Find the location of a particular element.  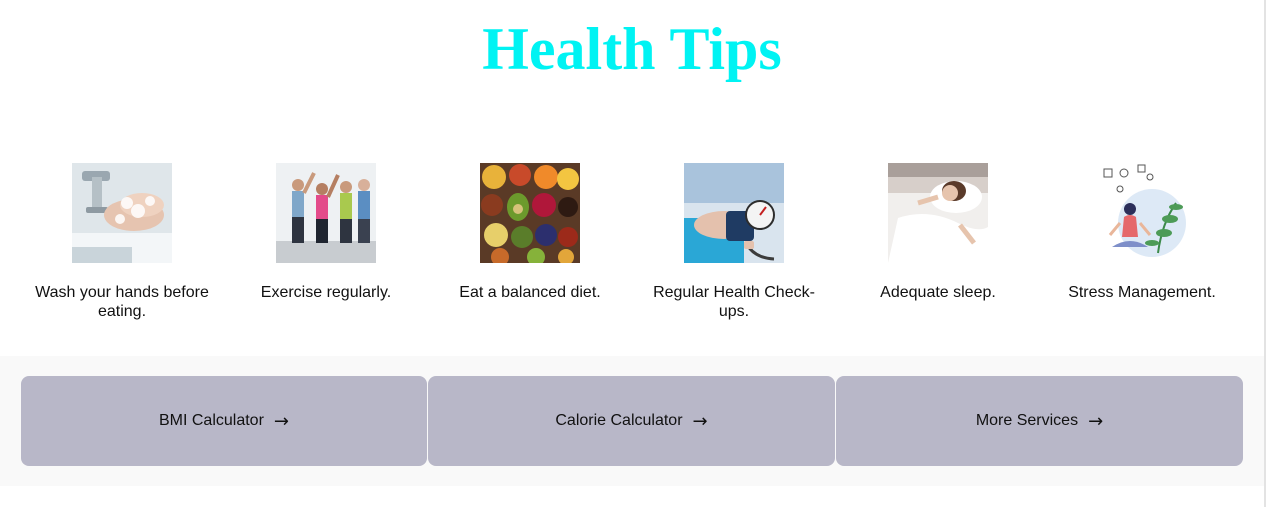

sleep-image is located at coordinates (938, 213).